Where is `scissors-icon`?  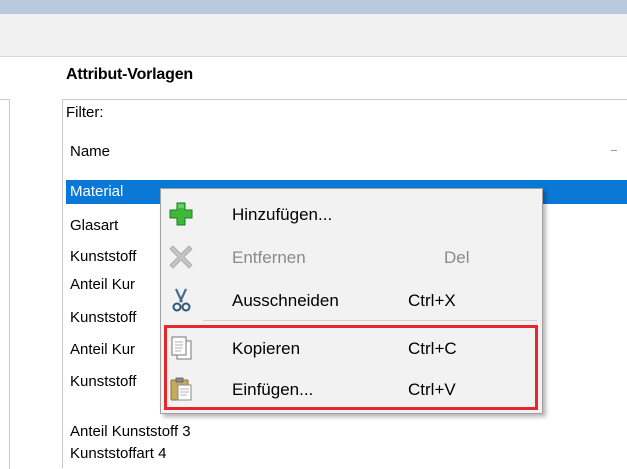 scissors-icon is located at coordinates (181, 300).